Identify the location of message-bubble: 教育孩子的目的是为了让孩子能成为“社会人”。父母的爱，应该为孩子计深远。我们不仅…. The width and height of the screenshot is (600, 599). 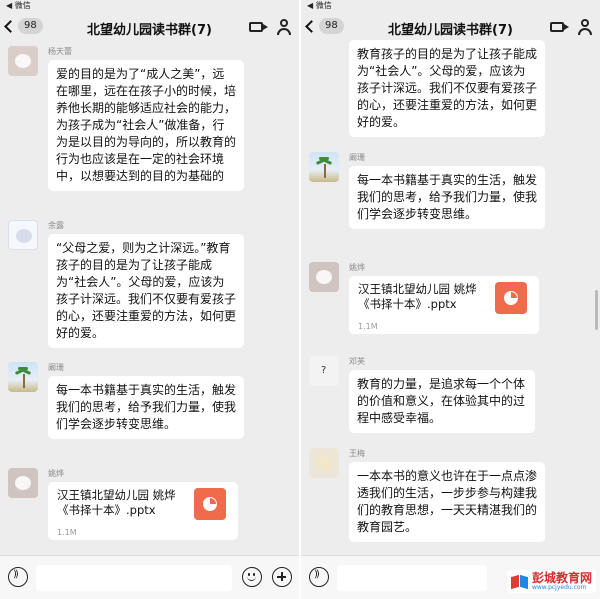
(447, 88).